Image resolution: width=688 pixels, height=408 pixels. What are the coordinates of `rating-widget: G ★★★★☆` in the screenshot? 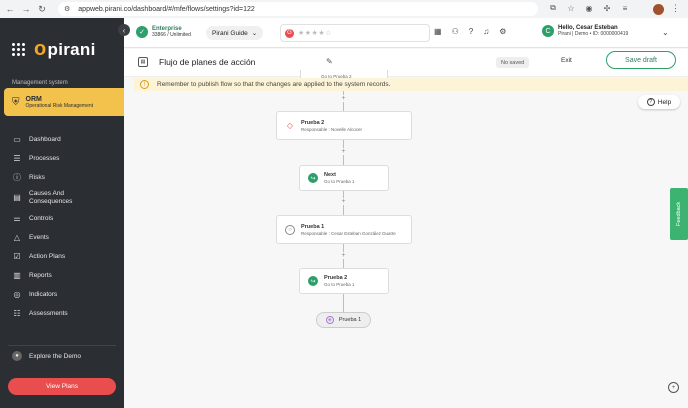 It's located at (355, 33).